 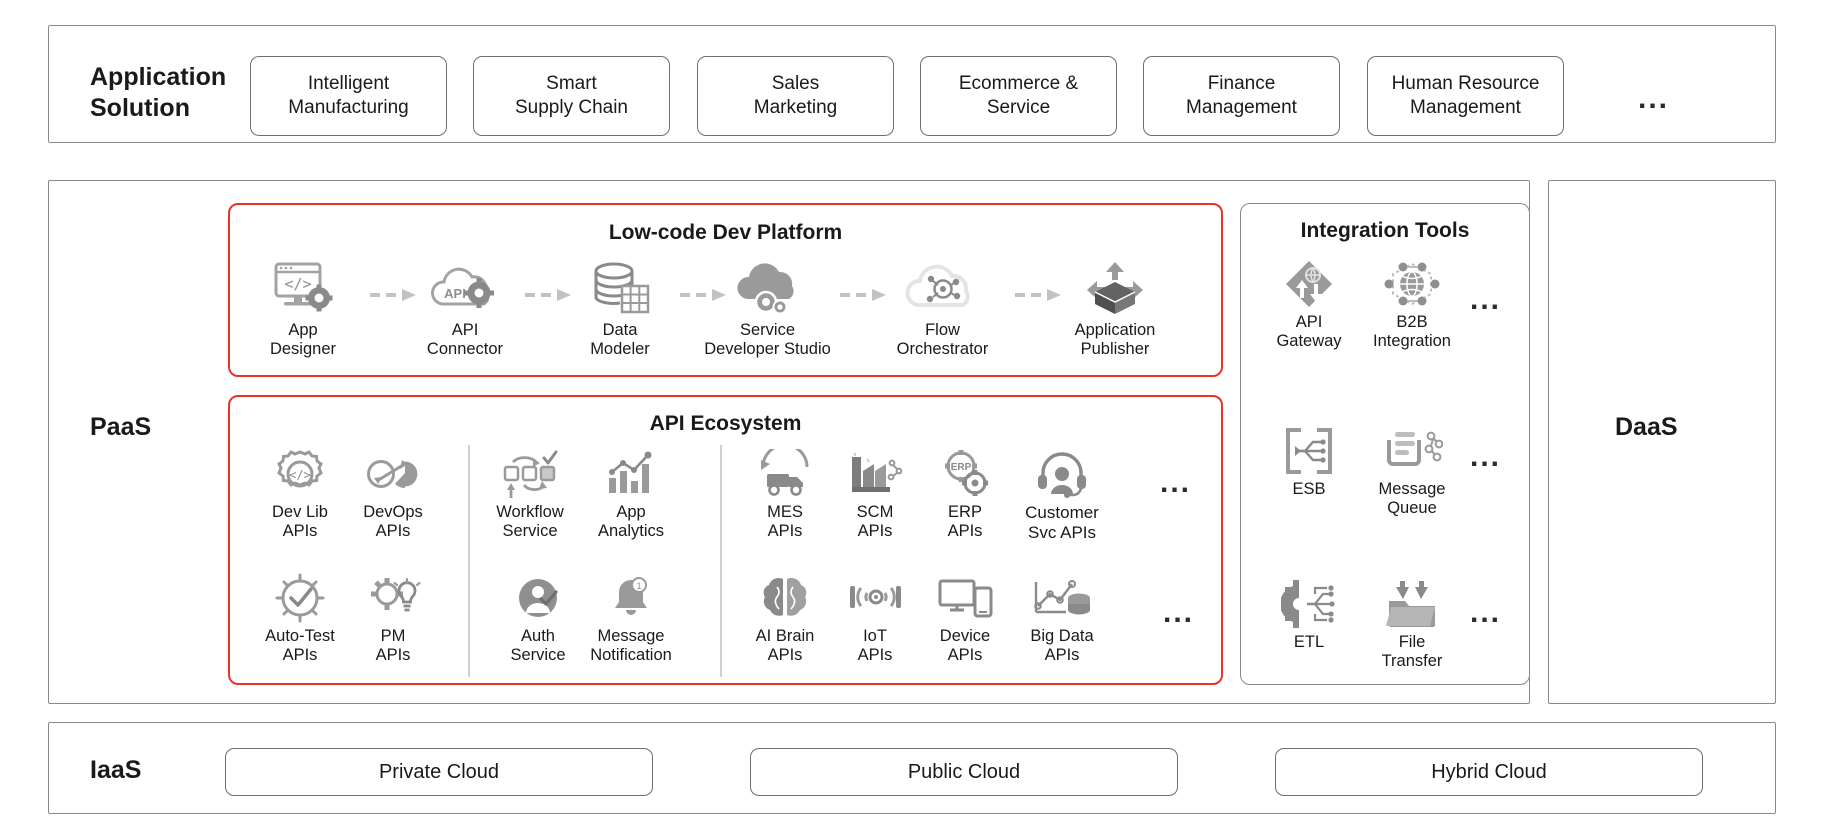 What do you see at coordinates (1646, 427) in the screenshot?
I see `daas-tier-label: DaaS` at bounding box center [1646, 427].